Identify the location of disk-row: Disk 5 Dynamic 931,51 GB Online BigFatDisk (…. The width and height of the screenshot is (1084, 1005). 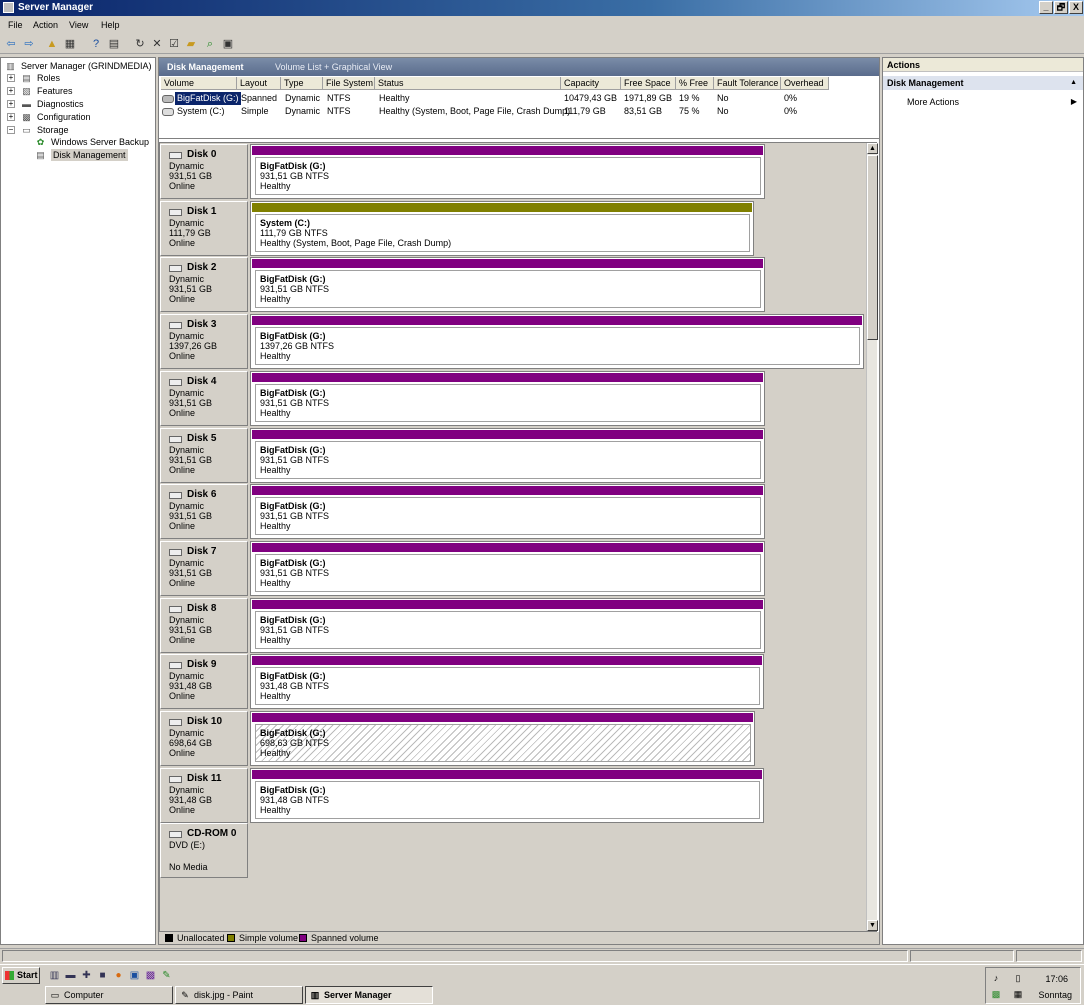
(513, 456).